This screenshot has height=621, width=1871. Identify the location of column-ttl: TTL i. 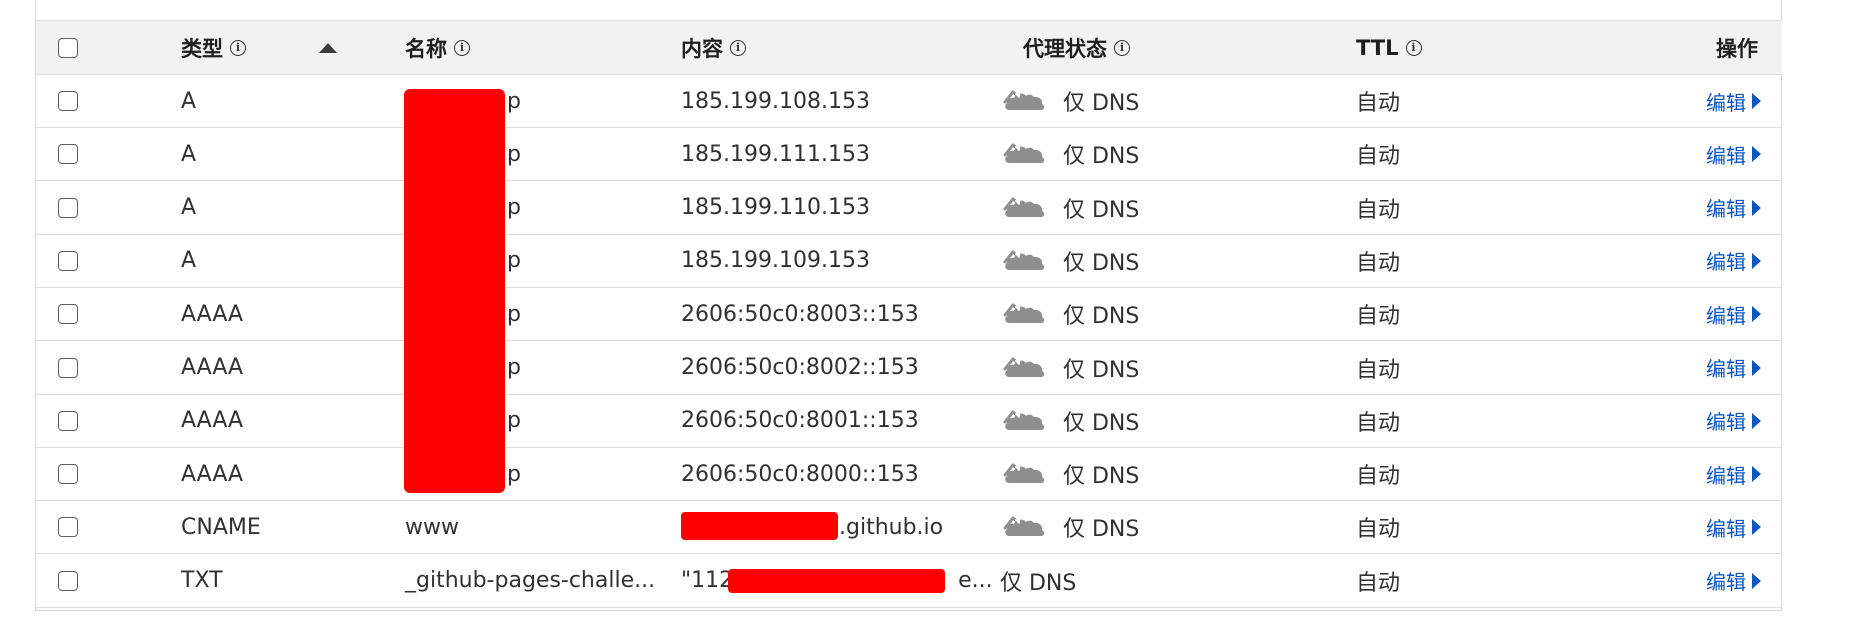
(1389, 47).